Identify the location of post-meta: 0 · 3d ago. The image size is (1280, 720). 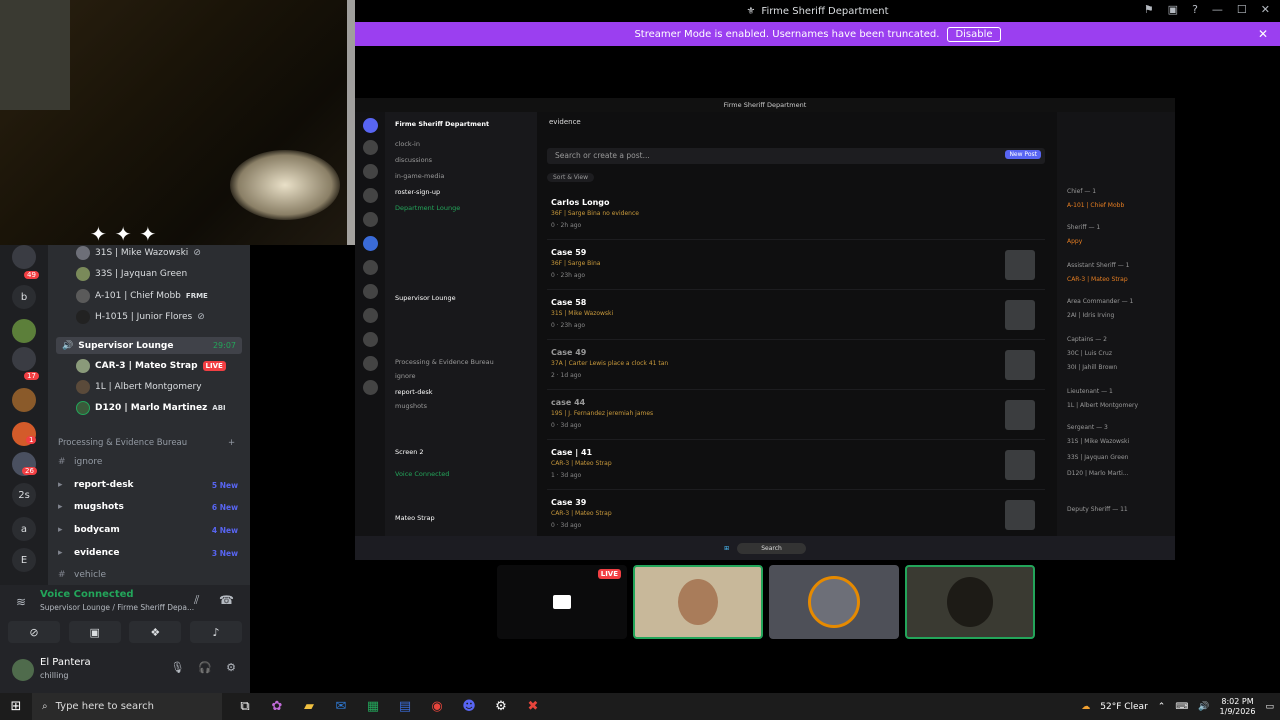
(566, 425).